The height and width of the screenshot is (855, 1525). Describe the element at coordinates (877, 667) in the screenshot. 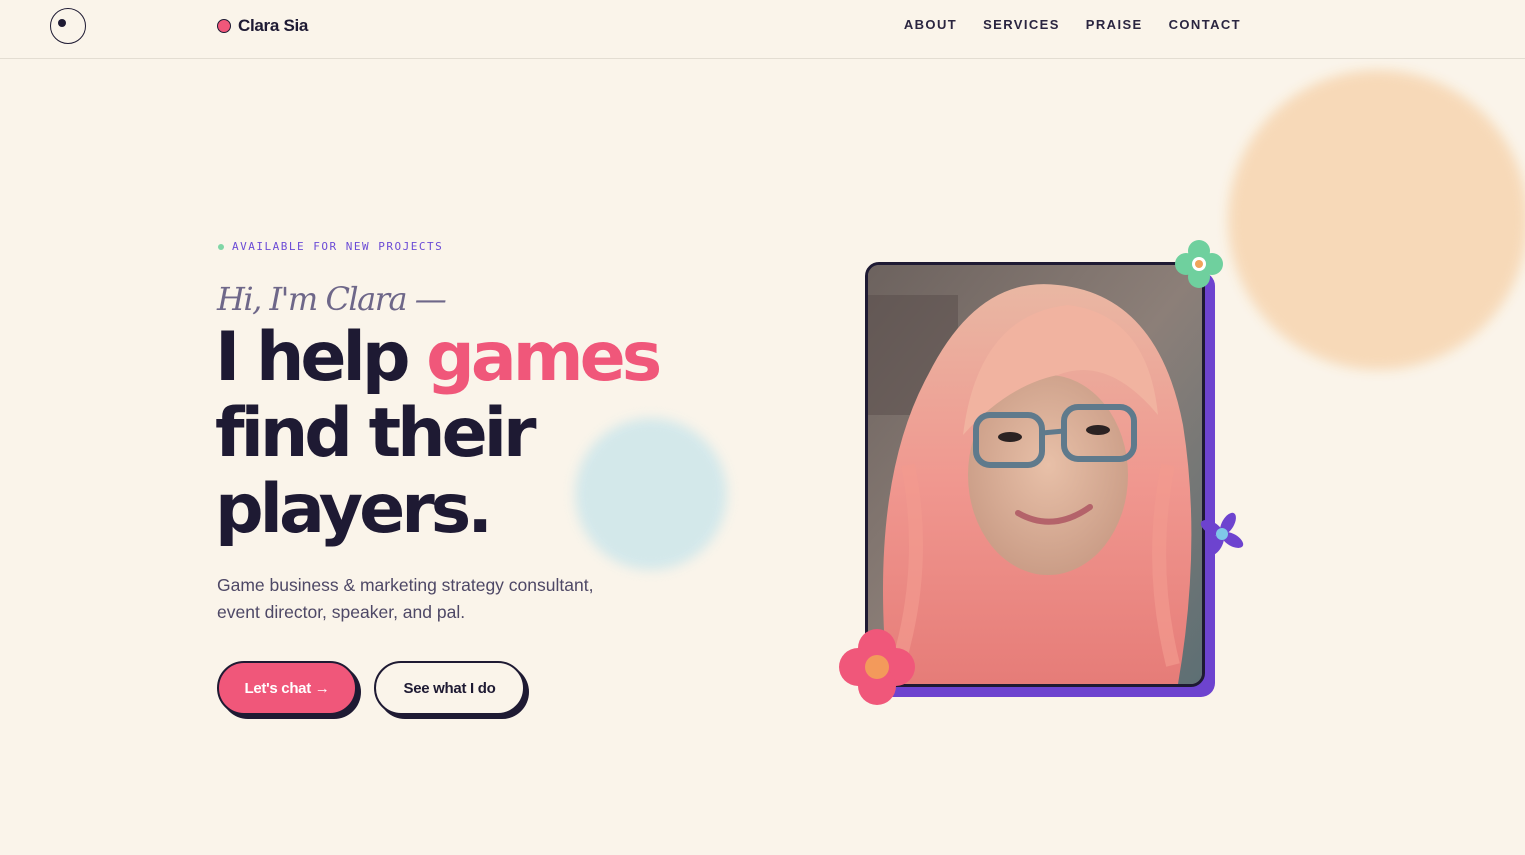

I see `pink-flower-icon` at that location.